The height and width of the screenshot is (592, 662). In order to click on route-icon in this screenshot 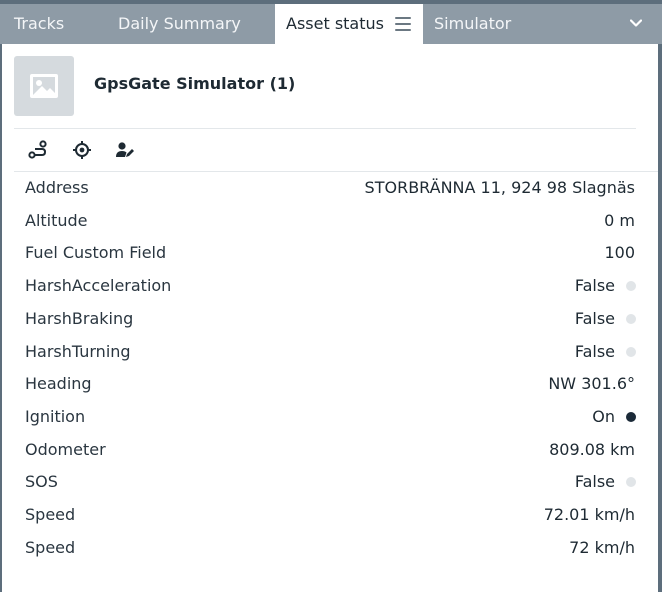, I will do `click(37, 149)`.